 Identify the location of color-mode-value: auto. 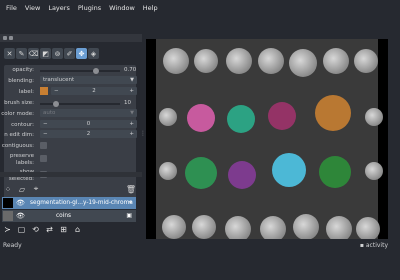
(49, 113).